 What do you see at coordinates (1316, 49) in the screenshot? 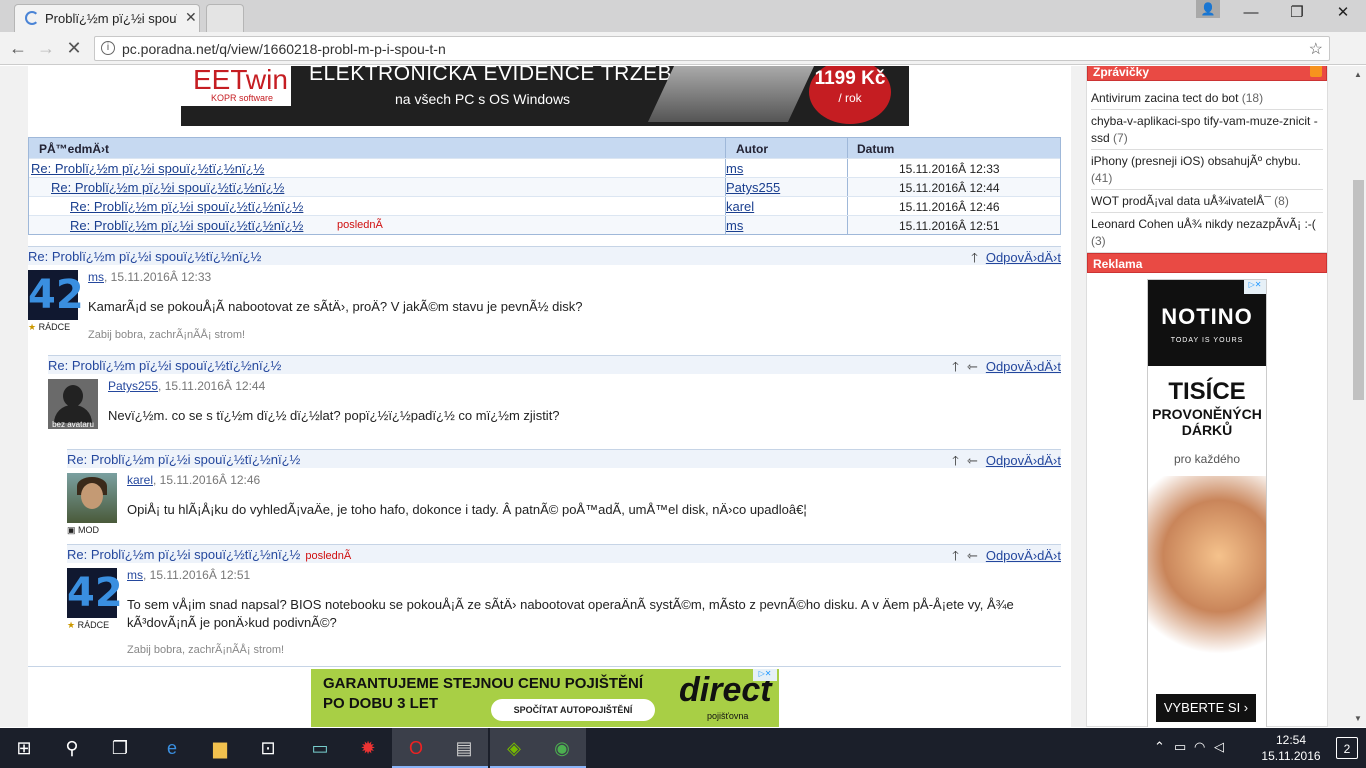
I see `bookmark-star-icon: ☆` at bounding box center [1316, 49].